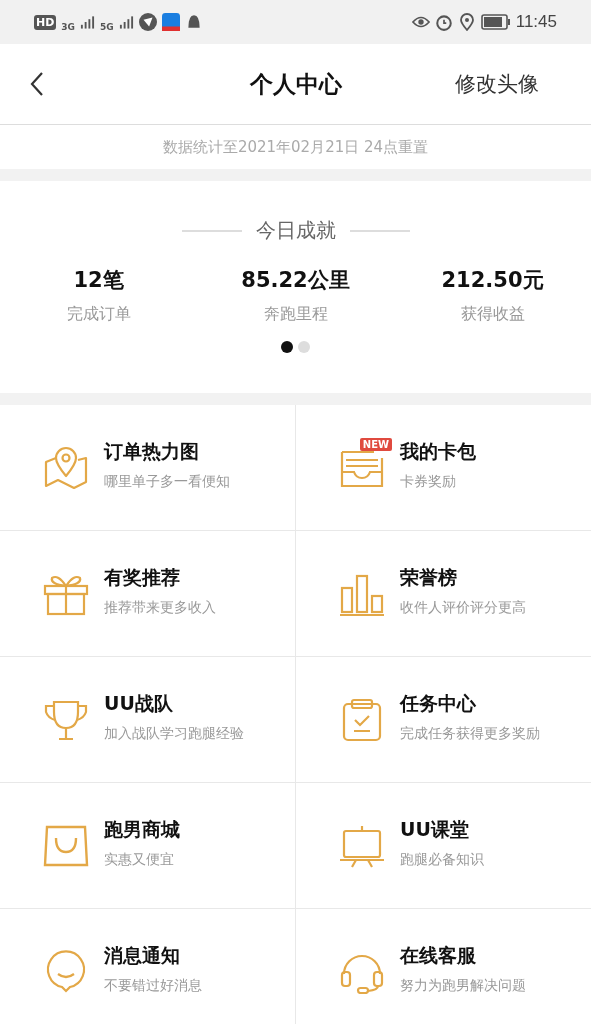 The height and width of the screenshot is (1024, 591). I want to click on shopping-bag-icon, so click(66, 845).